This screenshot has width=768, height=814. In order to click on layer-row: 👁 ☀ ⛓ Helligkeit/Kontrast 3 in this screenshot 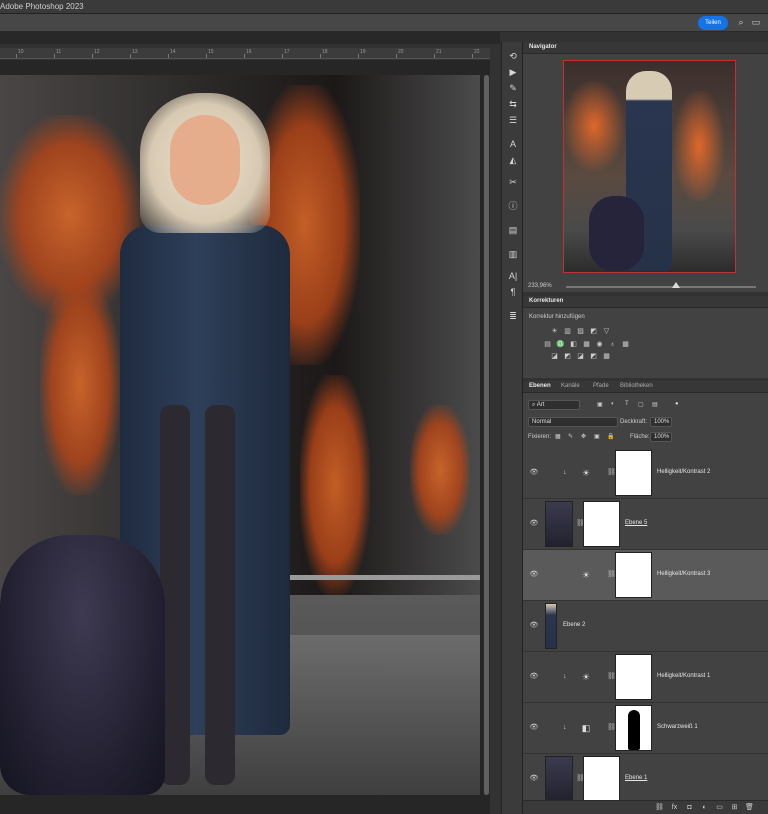, I will do `click(645, 575)`.